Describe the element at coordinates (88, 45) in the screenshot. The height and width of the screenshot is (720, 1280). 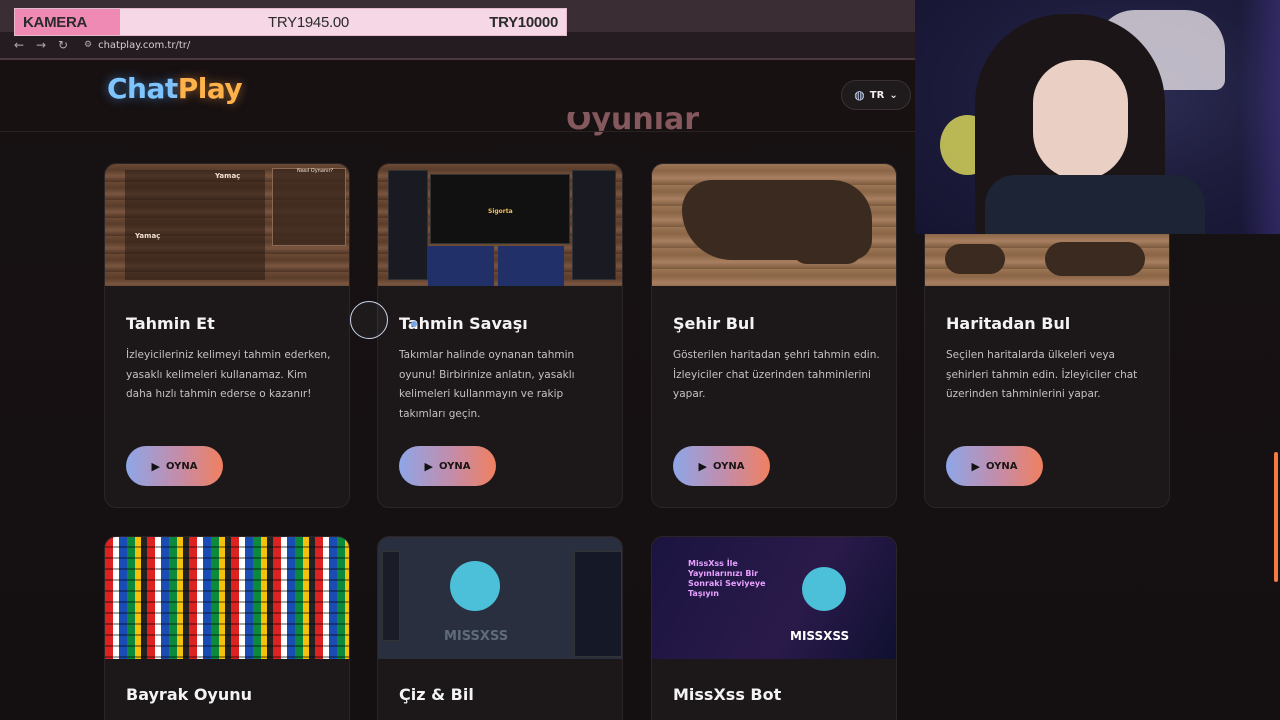
I see `site-info-icon: ⚙` at that location.